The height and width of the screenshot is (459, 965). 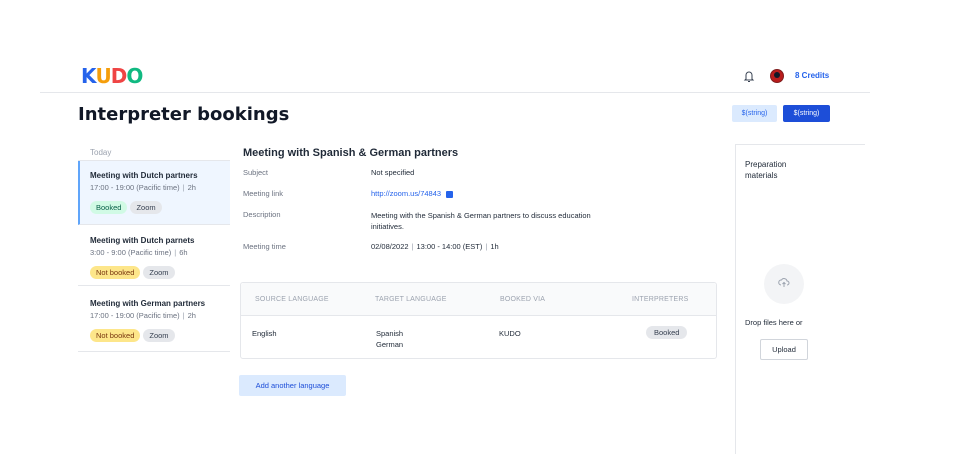 I want to click on upload-cloud-icon, so click(x=784, y=282).